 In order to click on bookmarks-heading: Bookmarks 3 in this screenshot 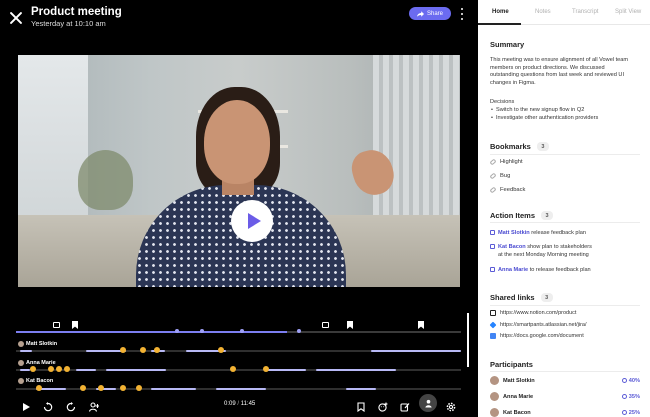, I will do `click(519, 146)`.